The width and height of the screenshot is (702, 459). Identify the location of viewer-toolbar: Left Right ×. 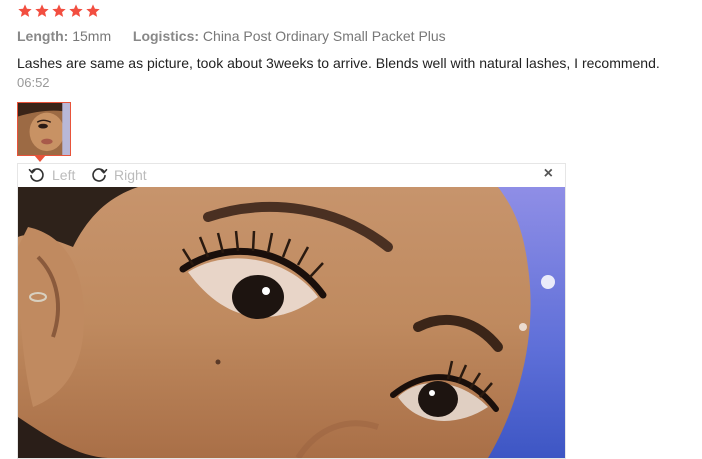
(291, 175).